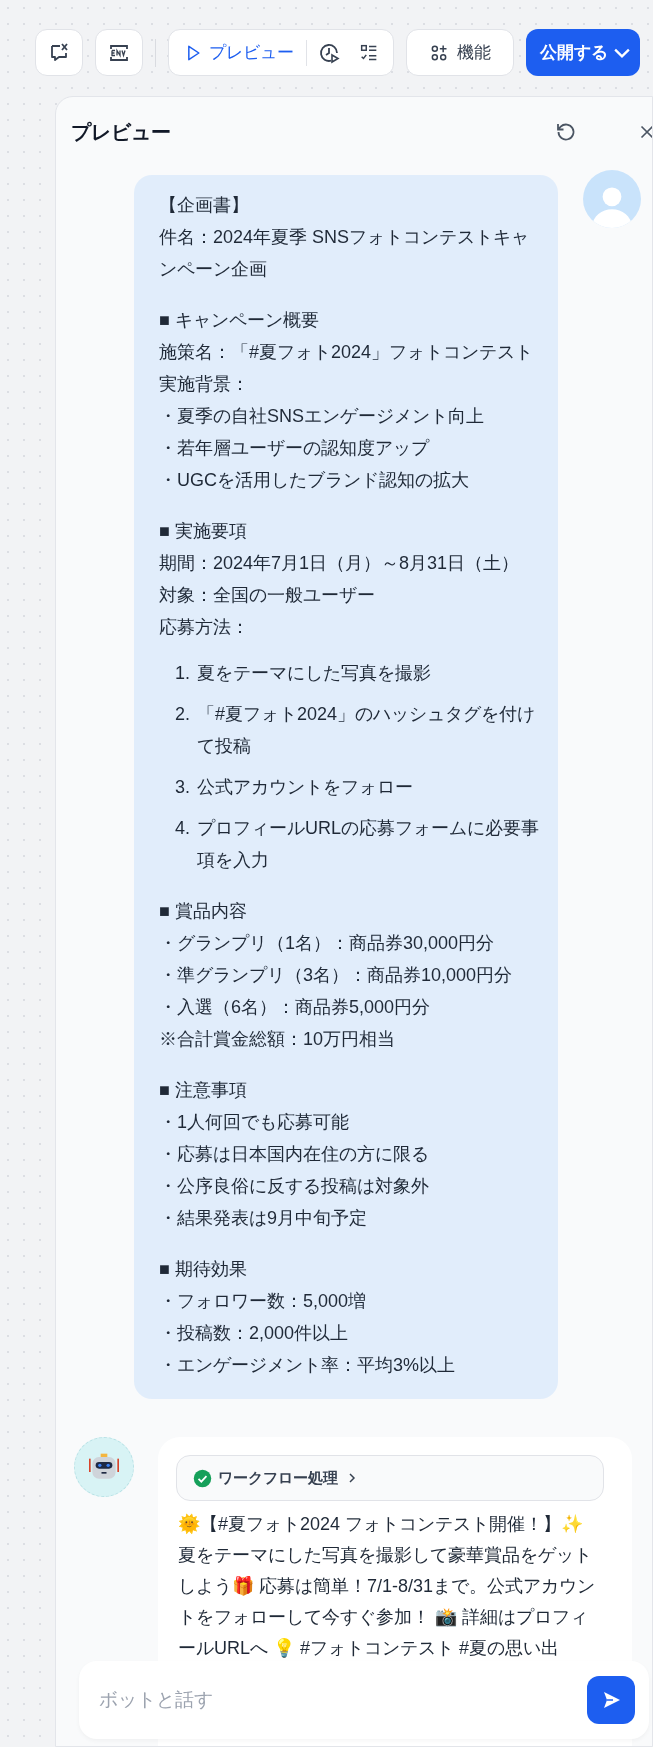 The image size is (653, 1747). Describe the element at coordinates (203, 531) in the screenshot. I see `message-line: ■ 実施要項` at that location.